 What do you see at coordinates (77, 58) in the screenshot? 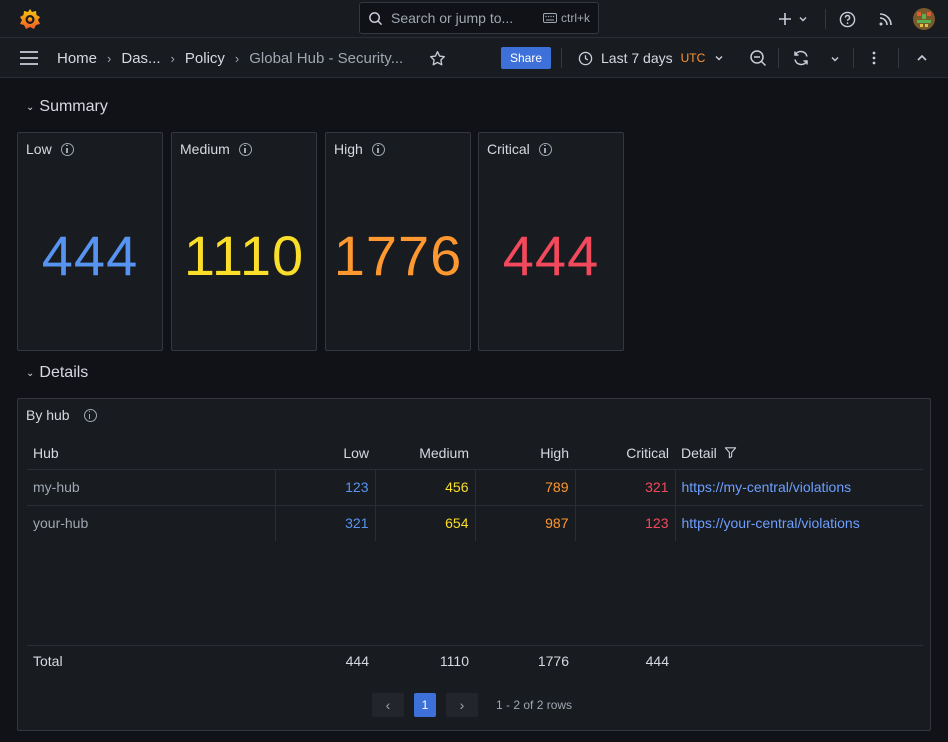
I see `breadcrumb-home: Home` at bounding box center [77, 58].